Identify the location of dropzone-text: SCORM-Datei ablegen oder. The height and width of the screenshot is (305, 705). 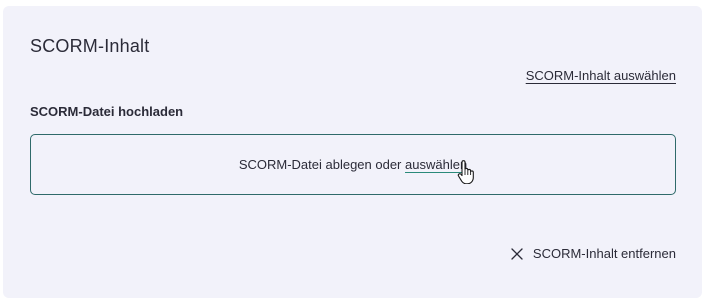
(322, 164).